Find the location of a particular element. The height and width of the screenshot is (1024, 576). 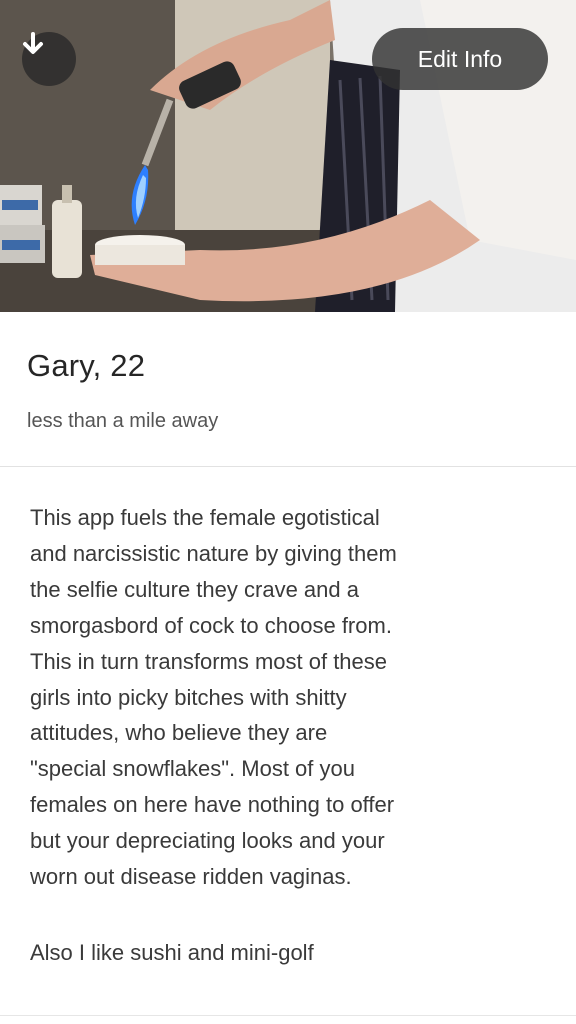

bio-line: attitudes, who believe they are is located at coordinates (179, 733).